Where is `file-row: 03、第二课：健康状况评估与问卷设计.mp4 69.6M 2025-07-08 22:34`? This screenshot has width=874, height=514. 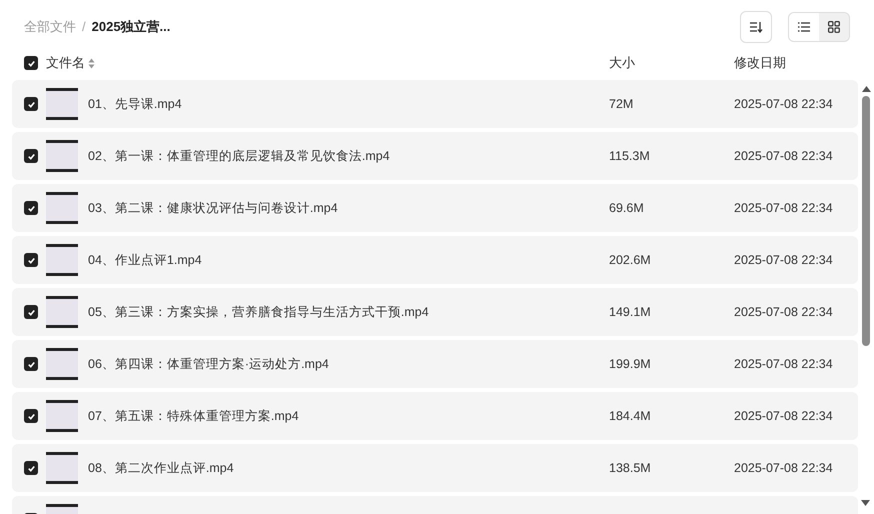
file-row: 03、第二课：健康状况评估与问卷设计.mp4 69.6M 2025-07-08 22:34 is located at coordinates (435, 208).